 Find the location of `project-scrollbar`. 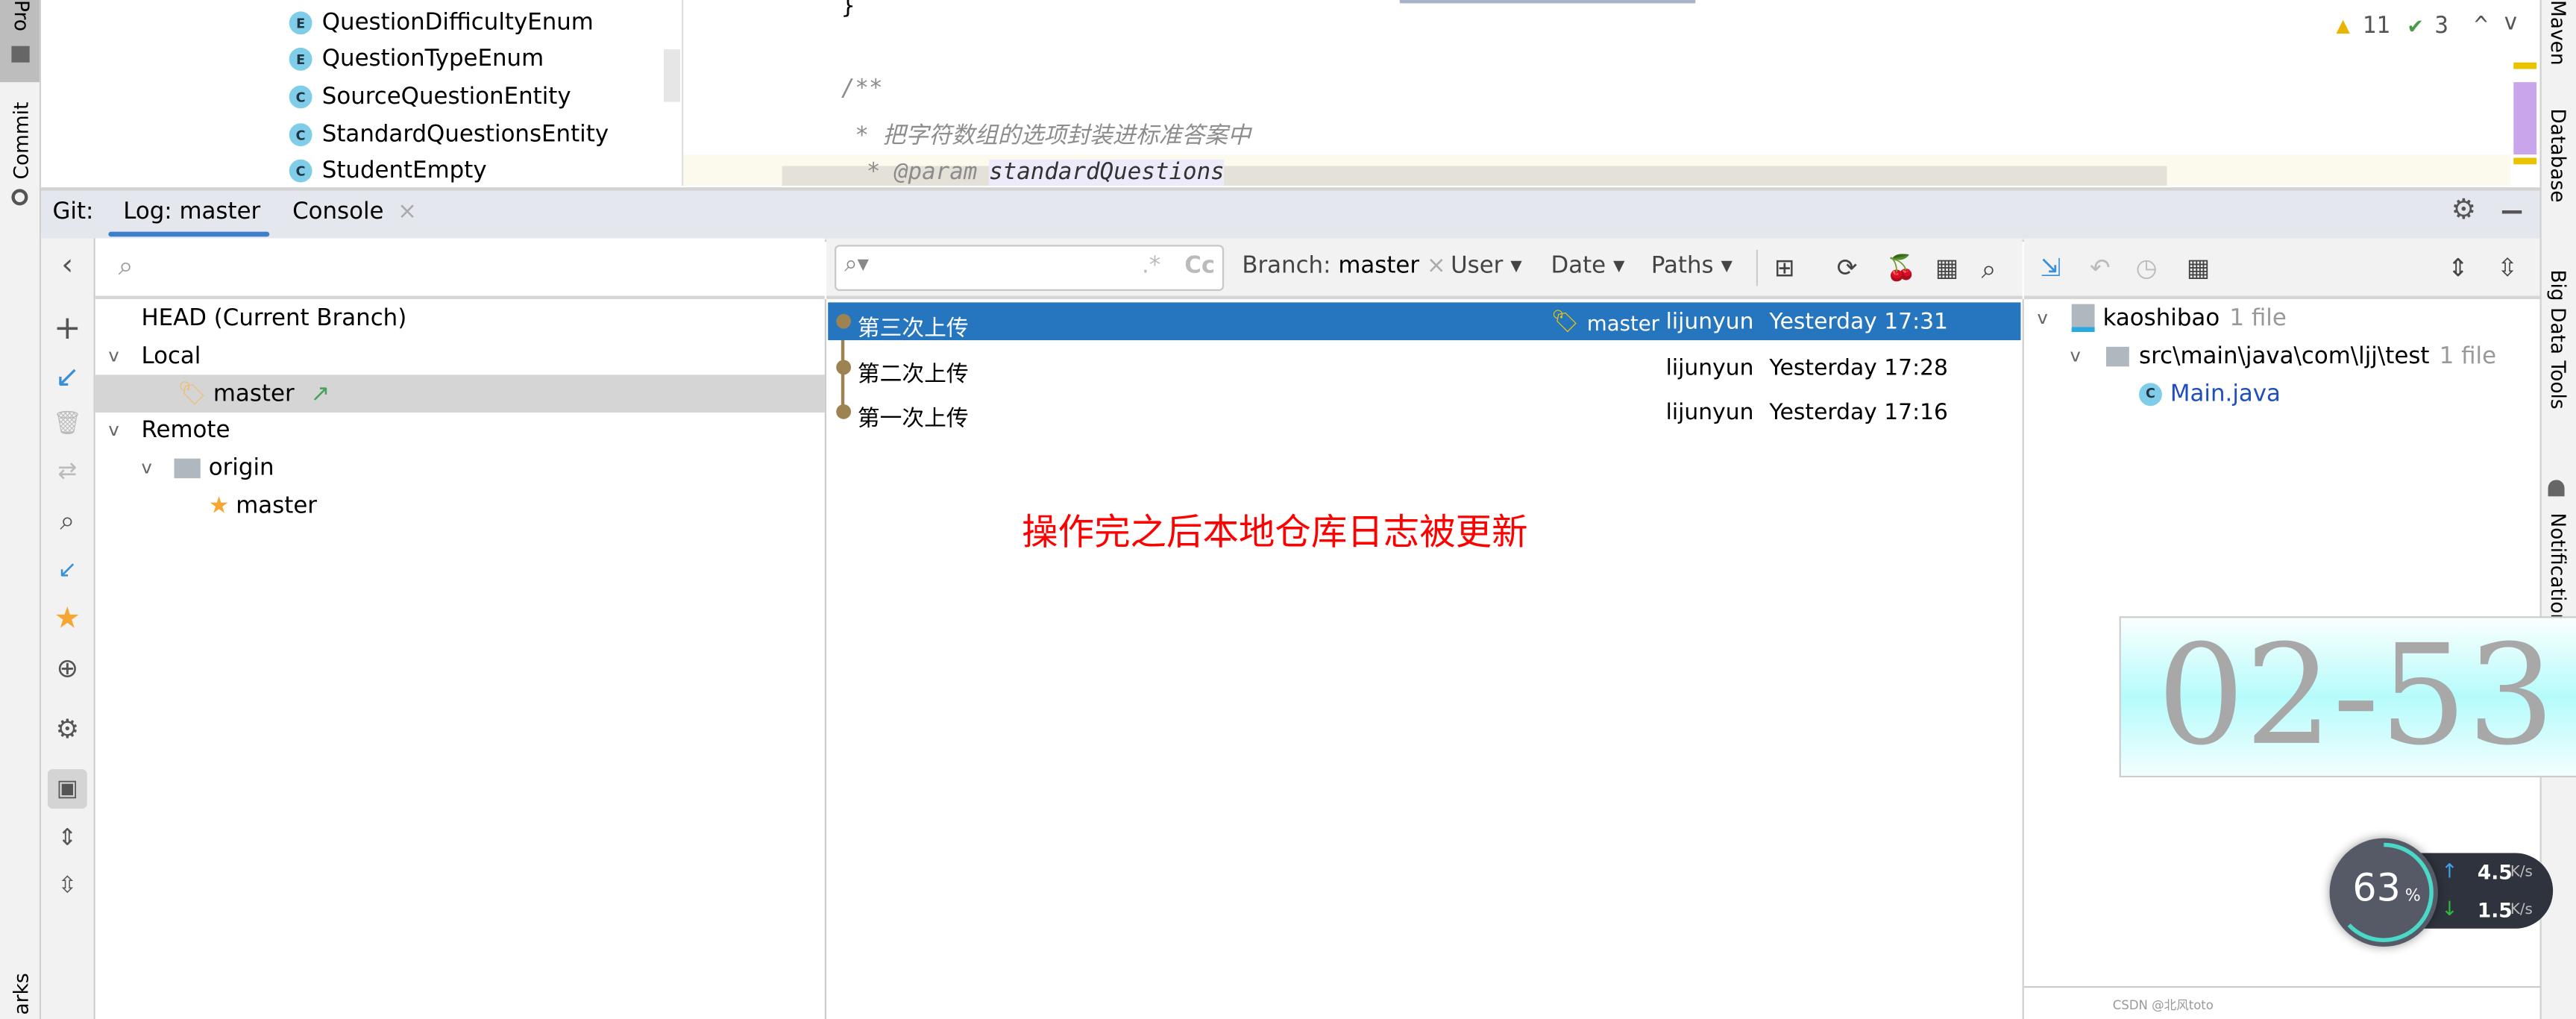

project-scrollbar is located at coordinates (672, 76).